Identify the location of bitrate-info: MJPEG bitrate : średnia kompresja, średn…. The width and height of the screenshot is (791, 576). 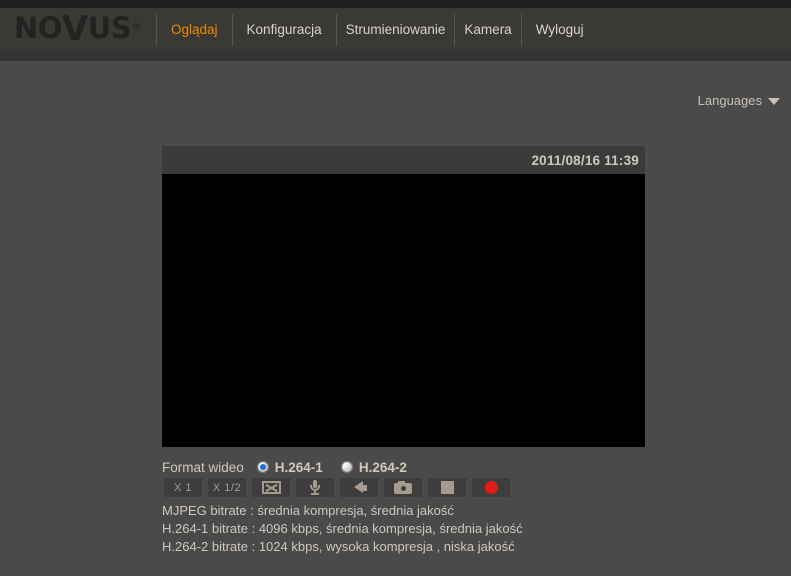
(342, 529).